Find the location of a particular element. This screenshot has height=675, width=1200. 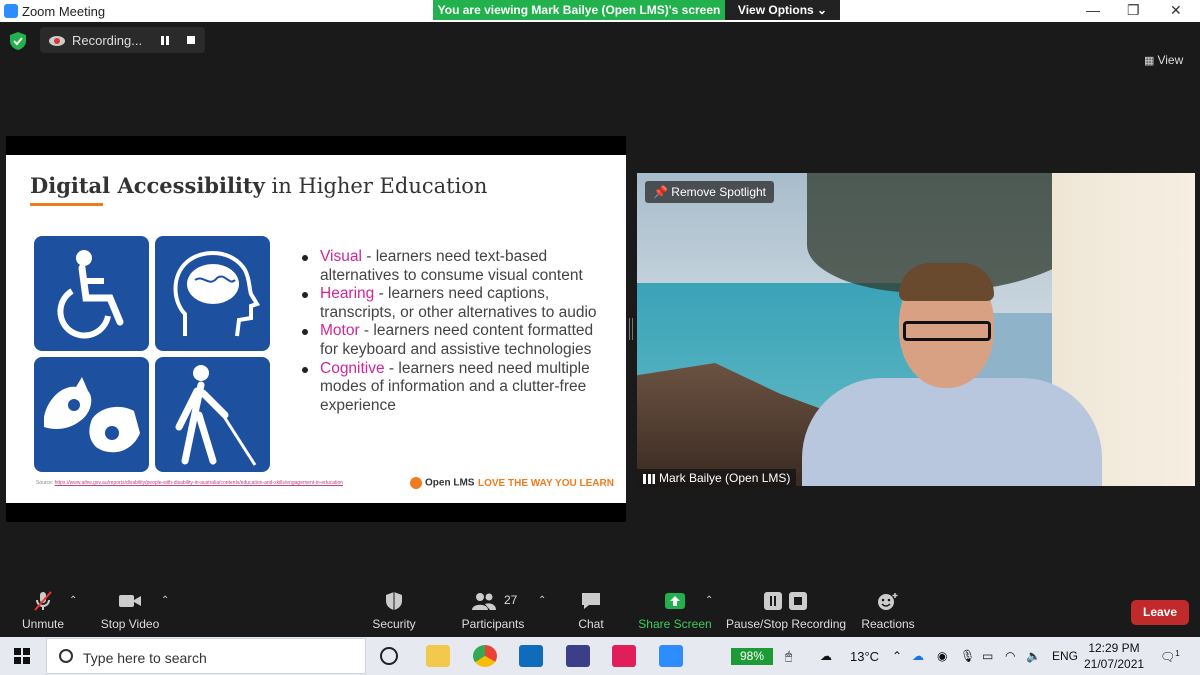

brain-head-icon is located at coordinates (212, 293).